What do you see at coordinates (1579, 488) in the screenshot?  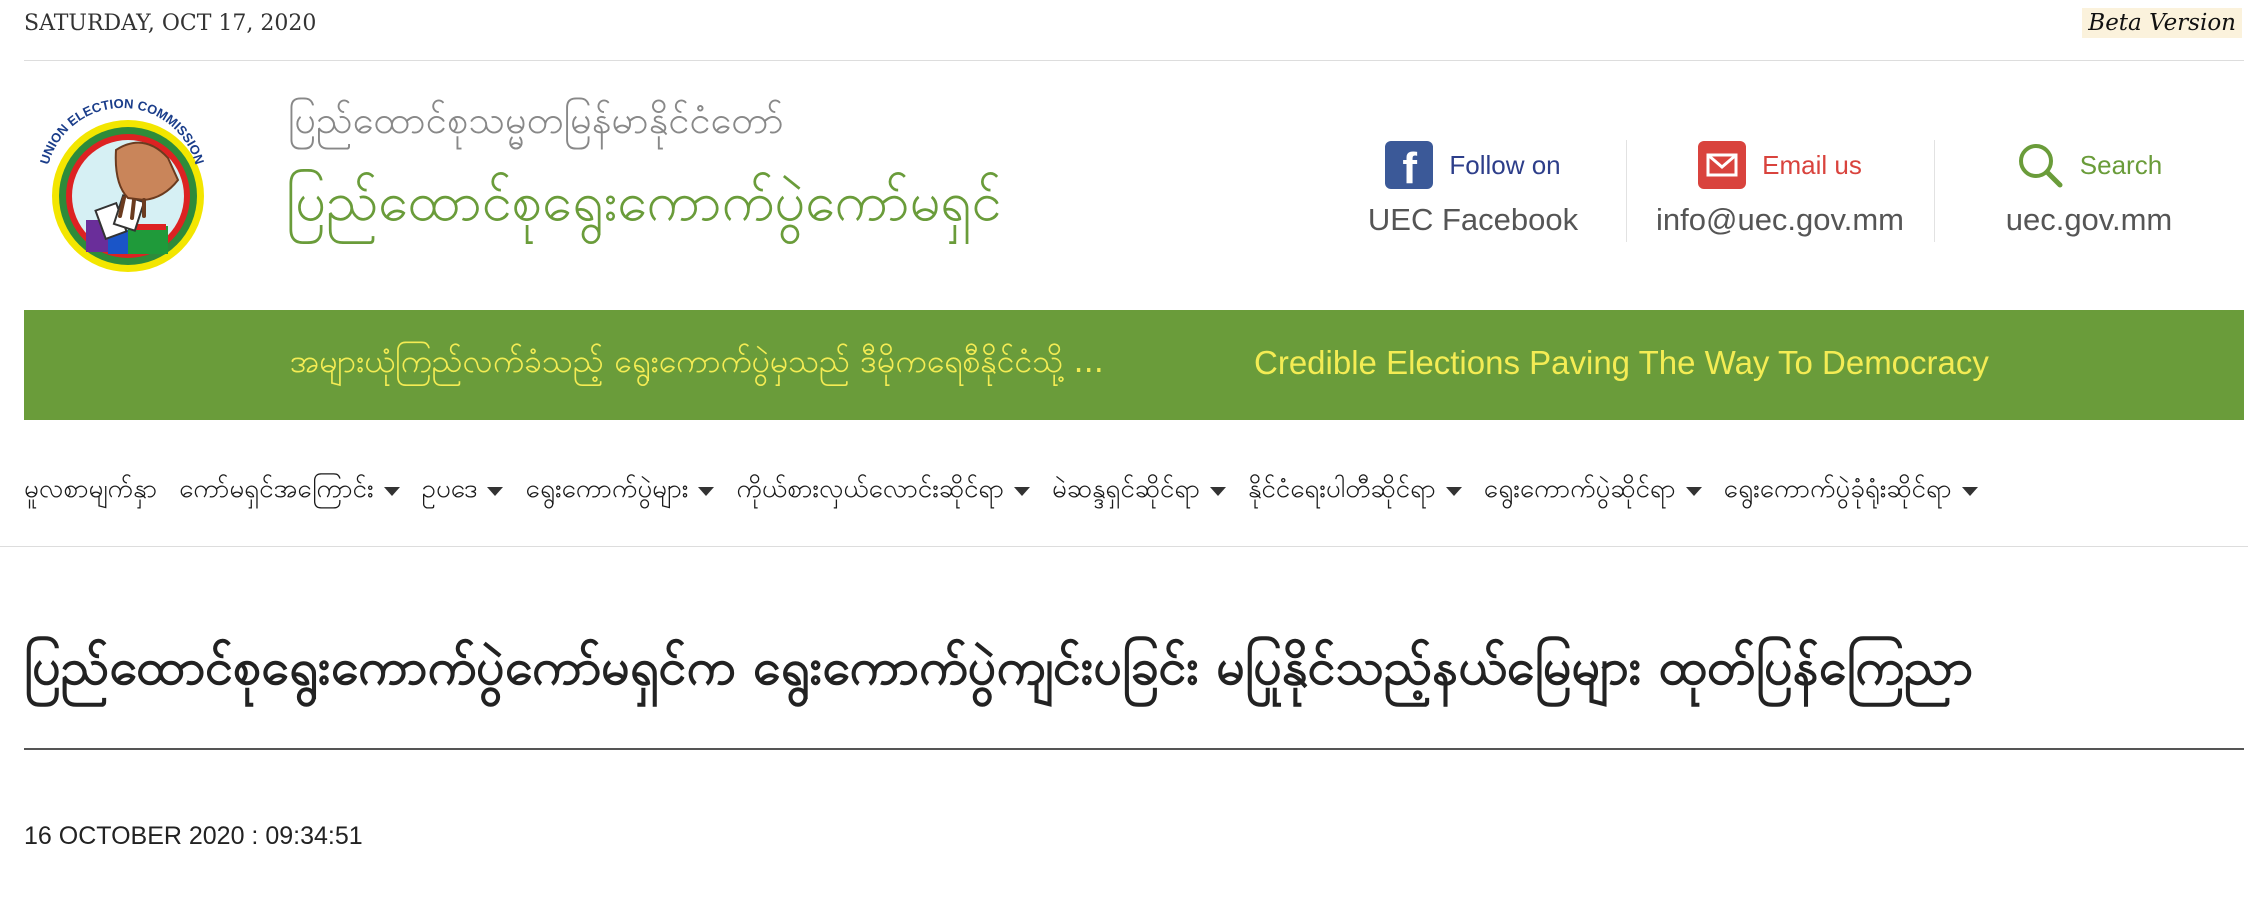 I see `nav-item-label: ရွေးကောက်ပွဲဆိုင်ရာ` at bounding box center [1579, 488].